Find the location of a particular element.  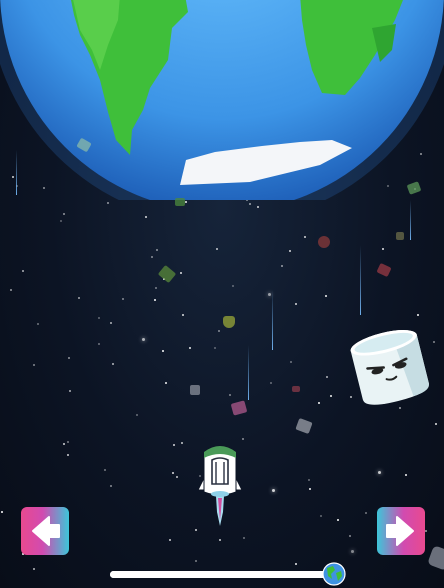

move-right-button is located at coordinates (401, 531).